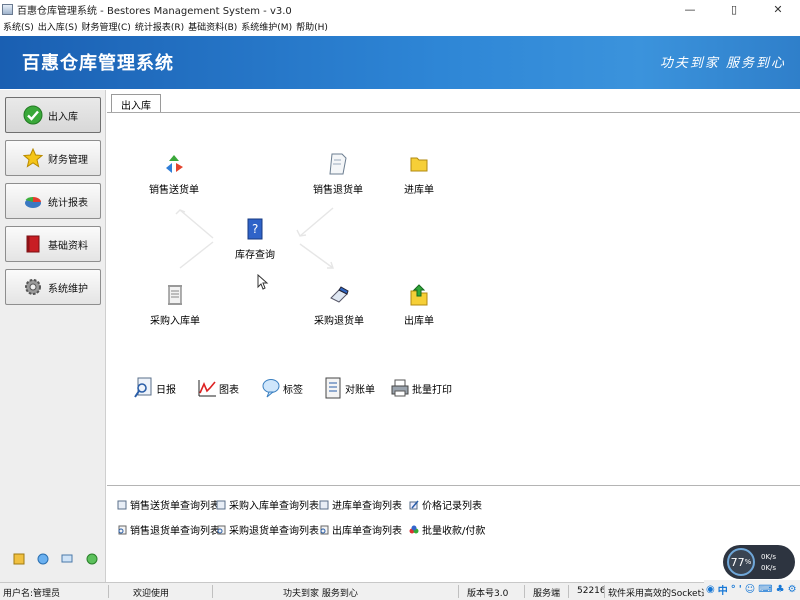  I want to click on monitor-icon, so click(67, 559).